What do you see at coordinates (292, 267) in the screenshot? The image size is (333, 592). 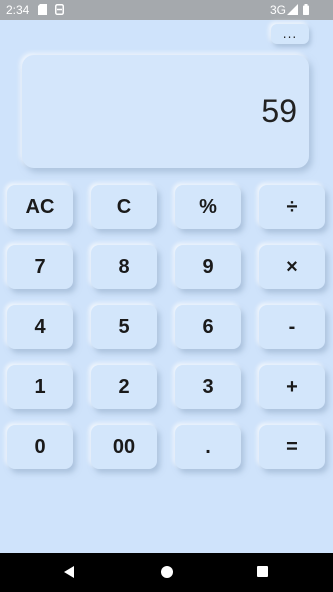 I see `multiply-button: ×` at bounding box center [292, 267].